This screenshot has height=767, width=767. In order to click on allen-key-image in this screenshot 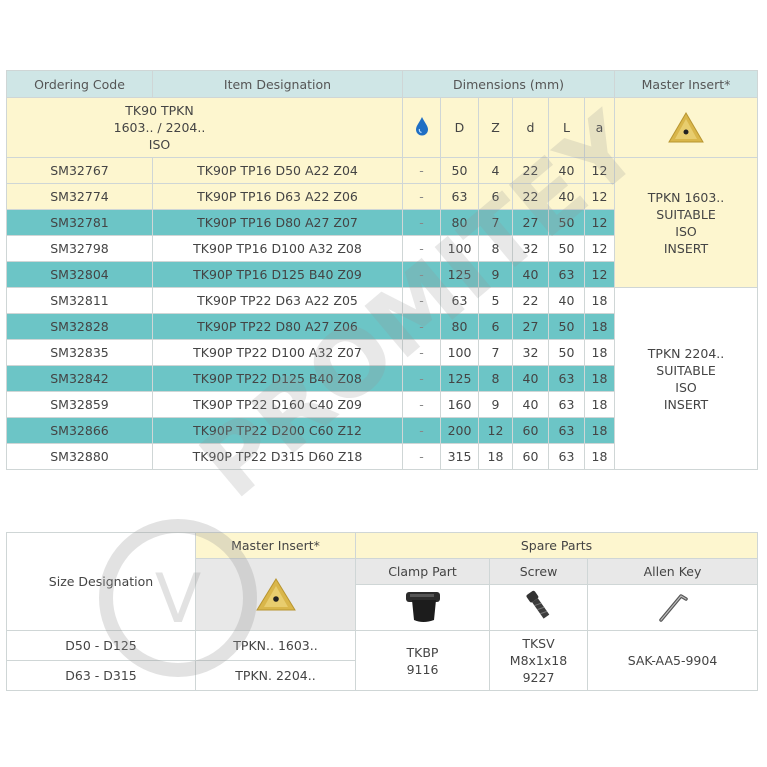, I will do `click(672, 607)`.